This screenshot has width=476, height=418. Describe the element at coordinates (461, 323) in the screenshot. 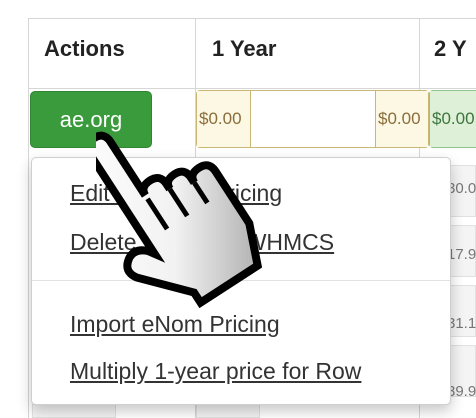

I see `year2-value: 31.1` at that location.